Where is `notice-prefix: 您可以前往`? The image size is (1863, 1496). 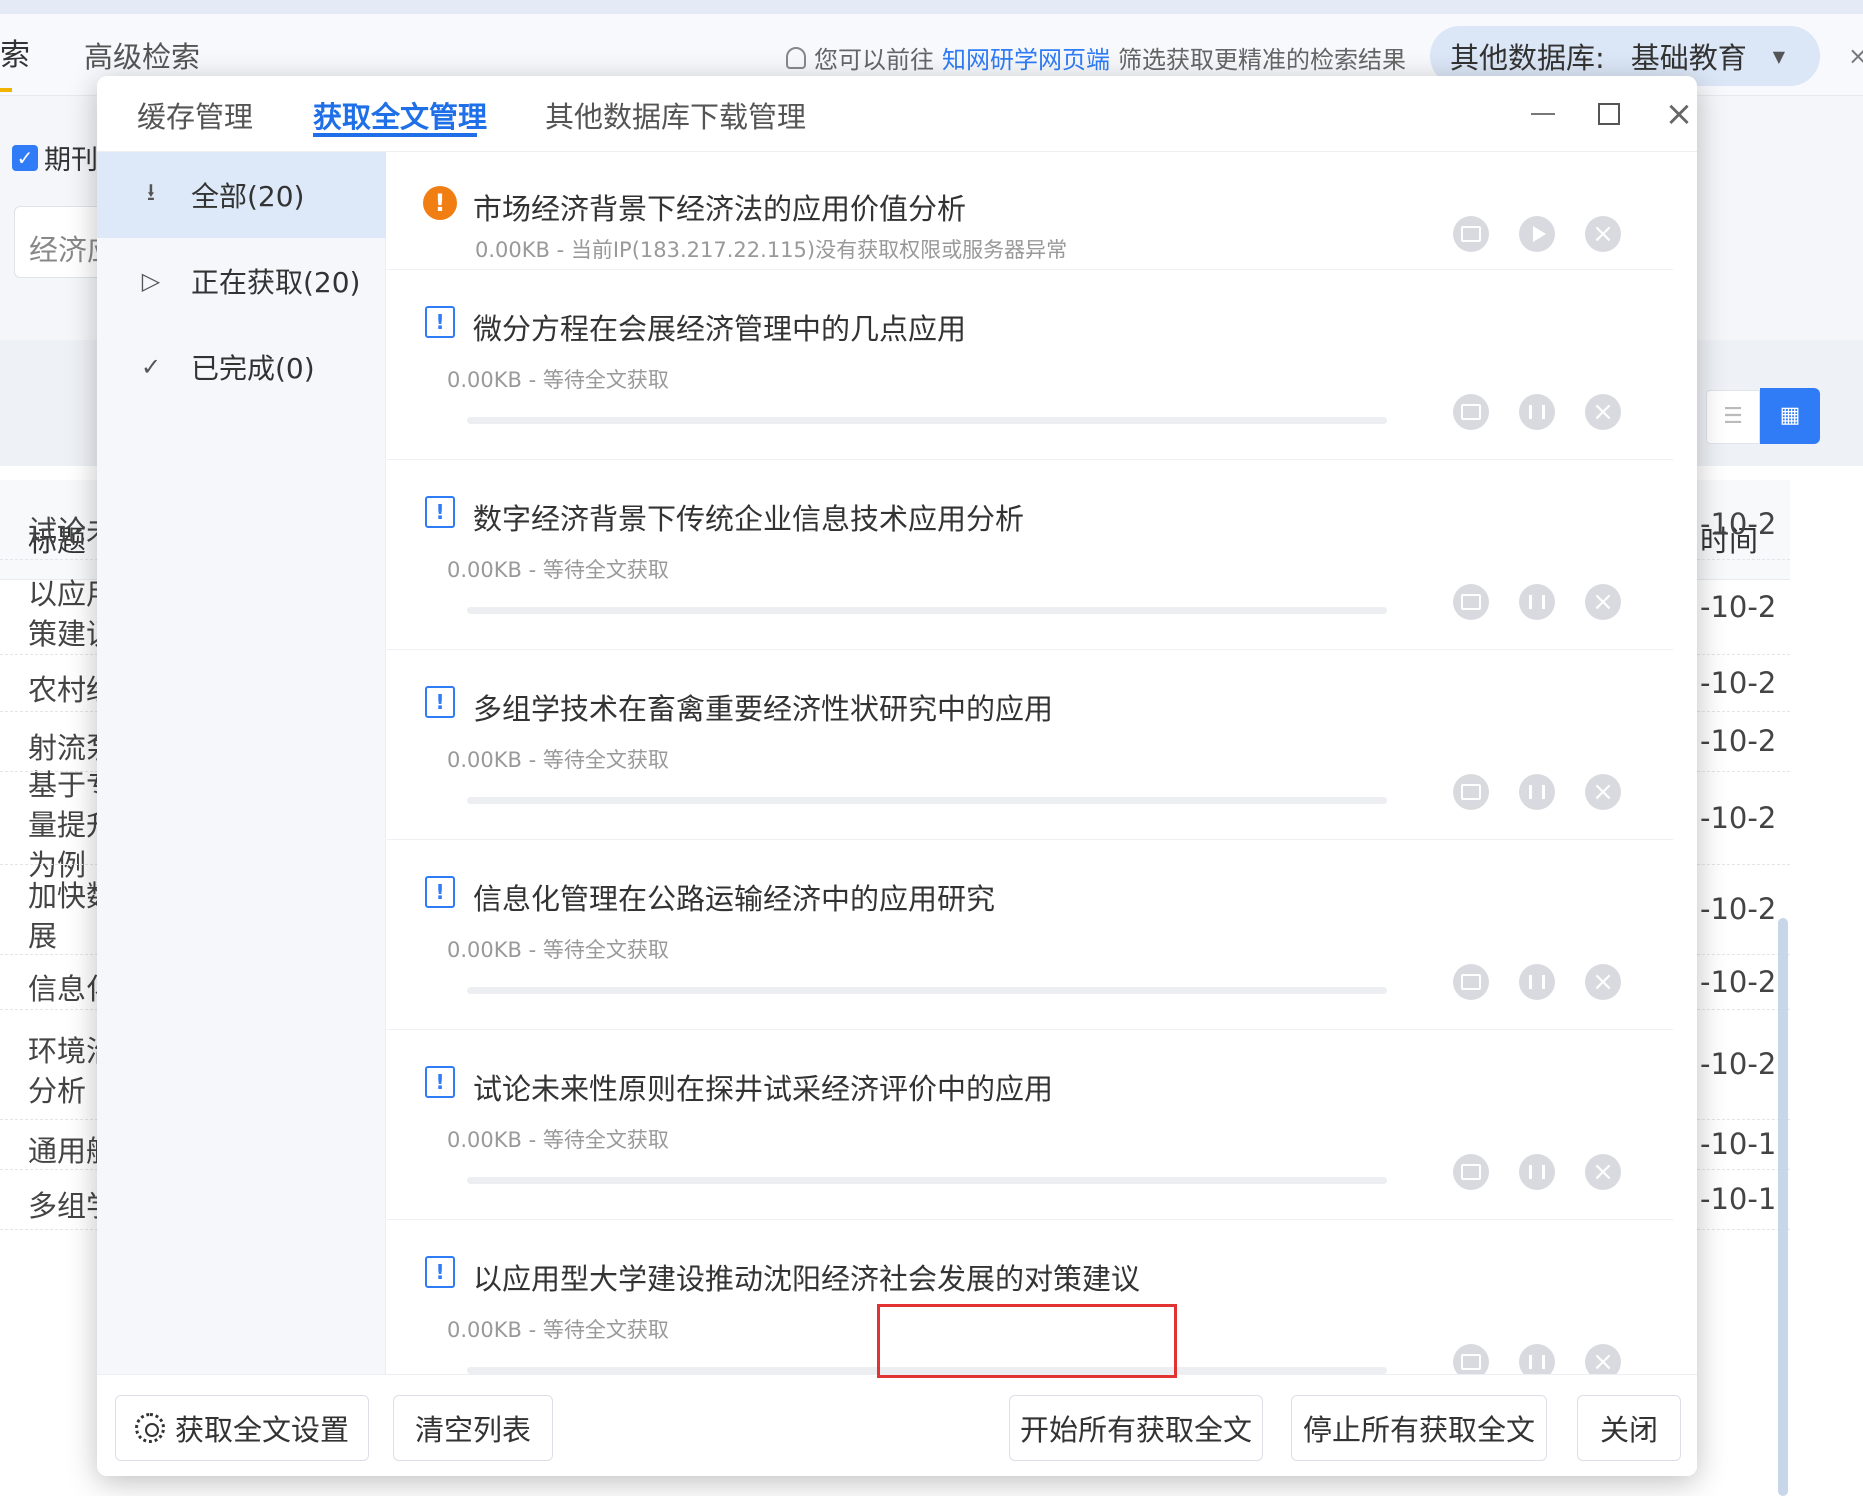
notice-prefix: 您可以前往 is located at coordinates (874, 60).